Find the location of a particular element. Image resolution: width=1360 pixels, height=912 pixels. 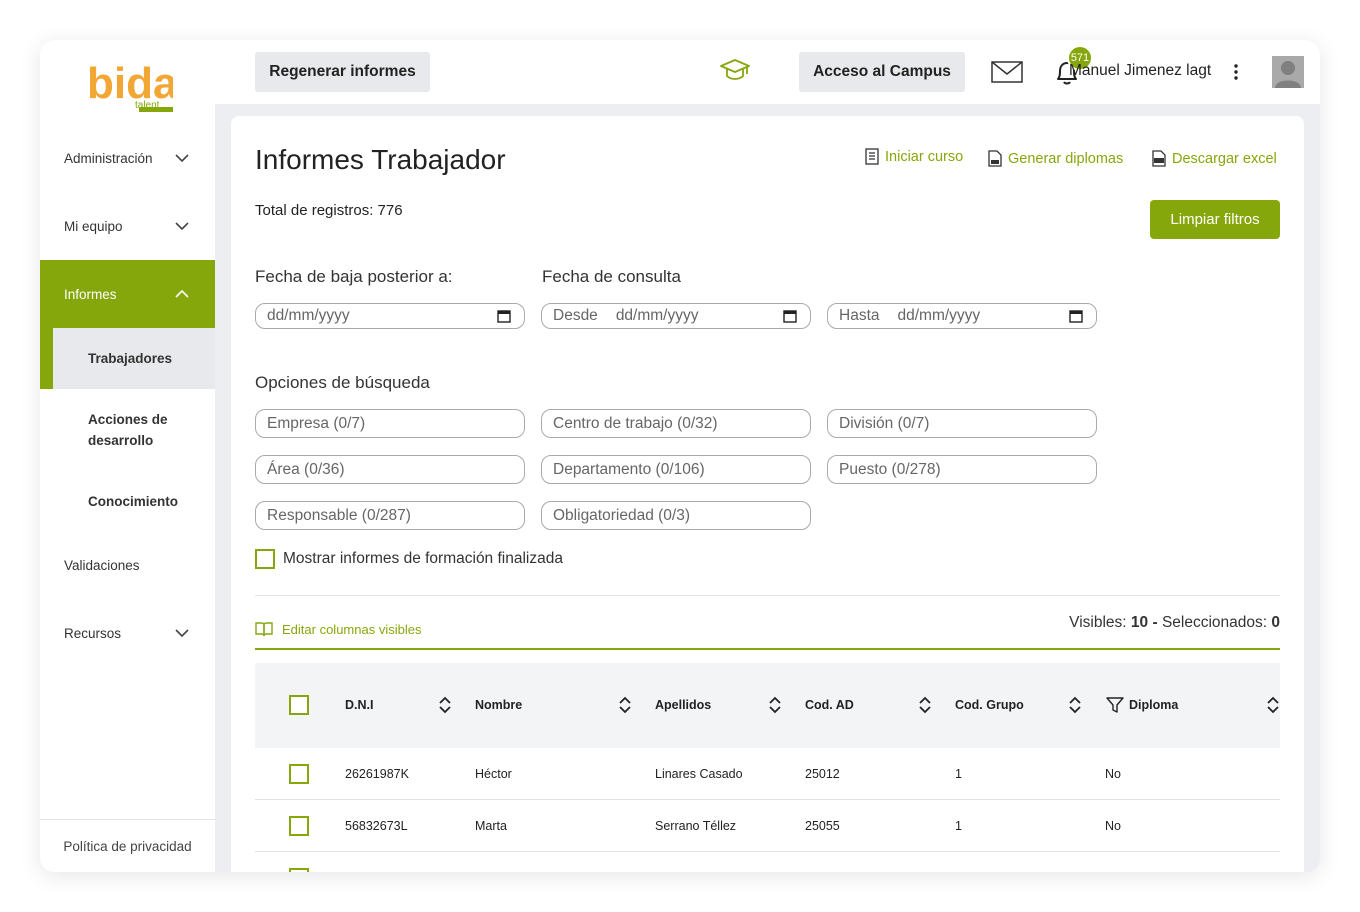

sidebar-subitem-trabajadores: Trabajadores is located at coordinates (134, 358).